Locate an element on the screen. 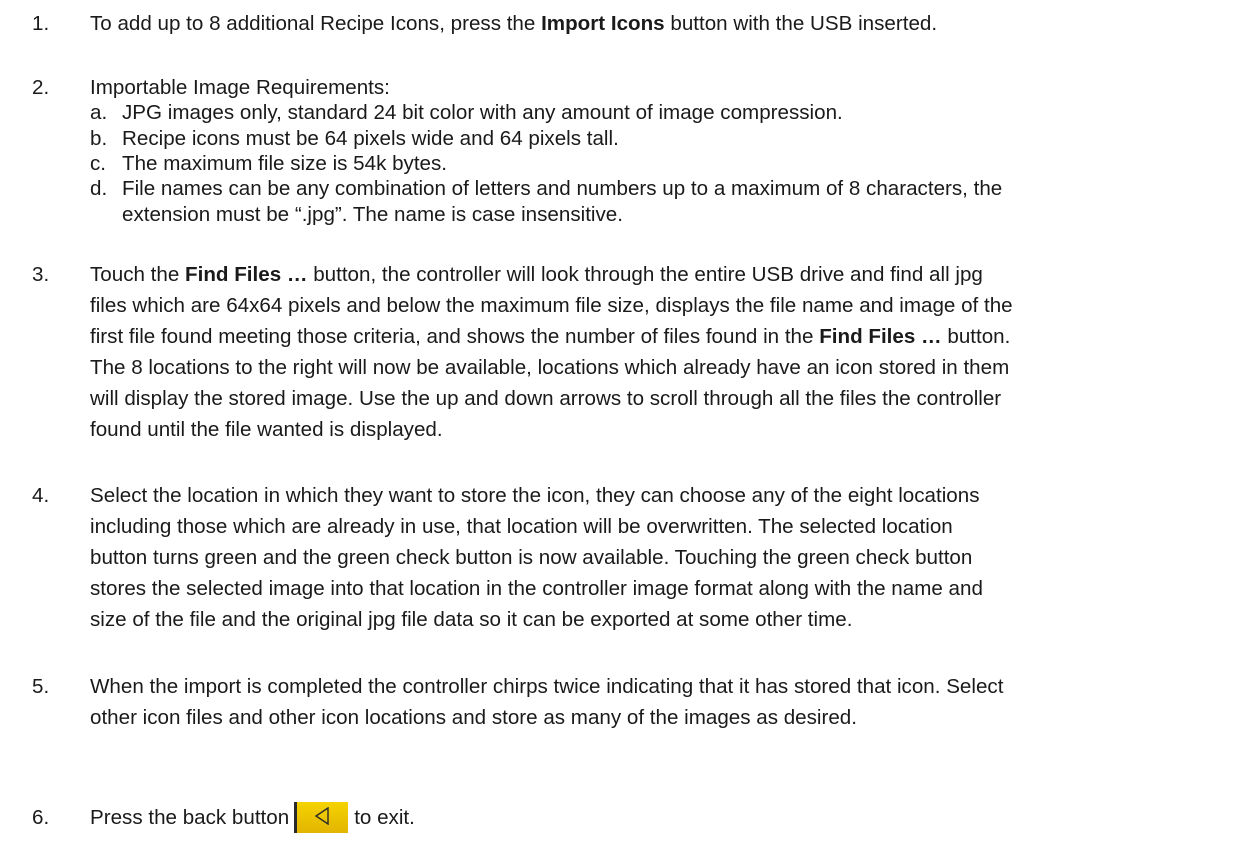 Image resolution: width=1254 pixels, height=855 pixels. item-number: 6. is located at coordinates (41, 817).